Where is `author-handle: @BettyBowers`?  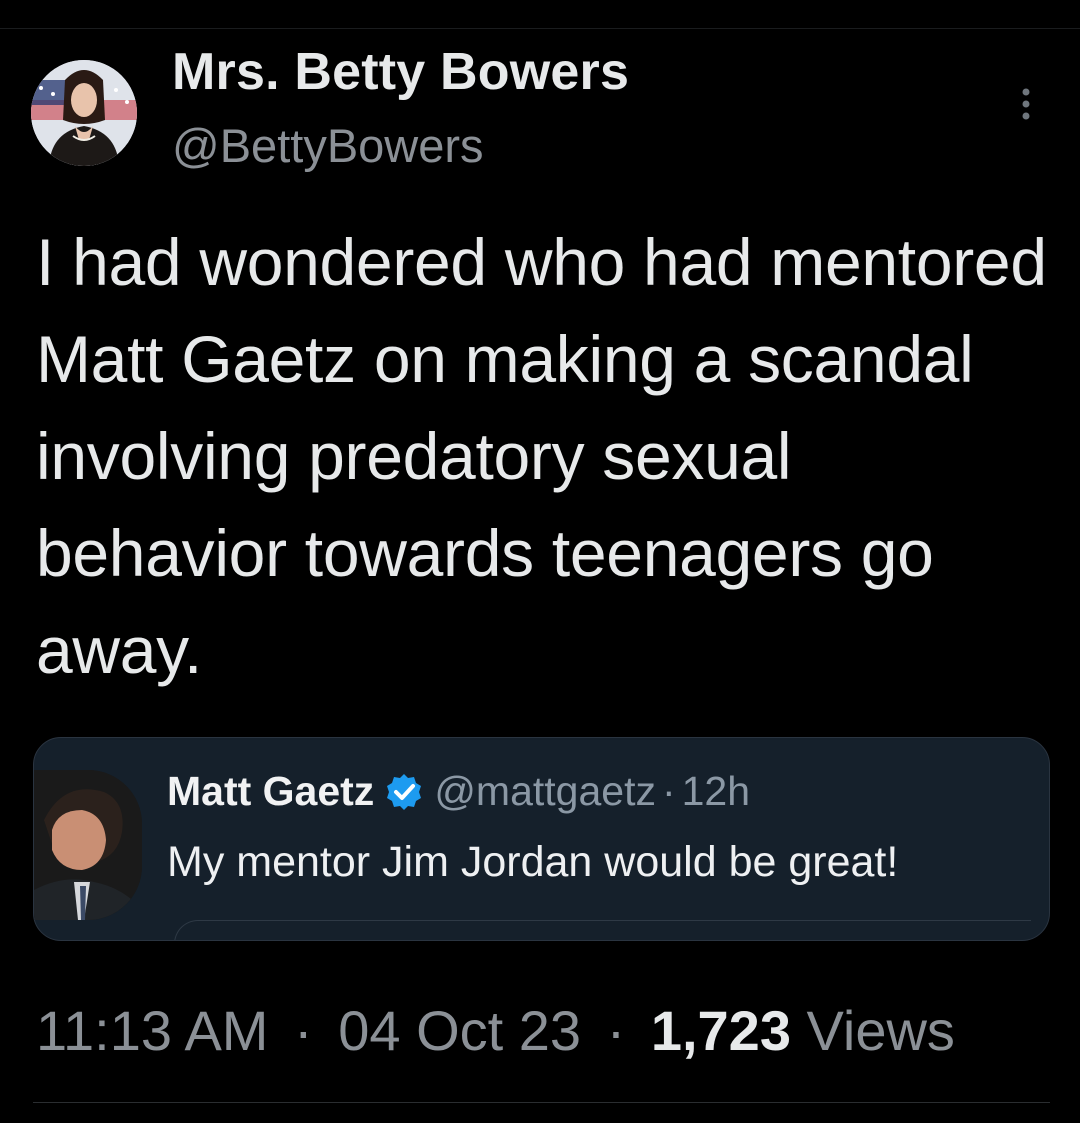 author-handle: @BettyBowers is located at coordinates (328, 145).